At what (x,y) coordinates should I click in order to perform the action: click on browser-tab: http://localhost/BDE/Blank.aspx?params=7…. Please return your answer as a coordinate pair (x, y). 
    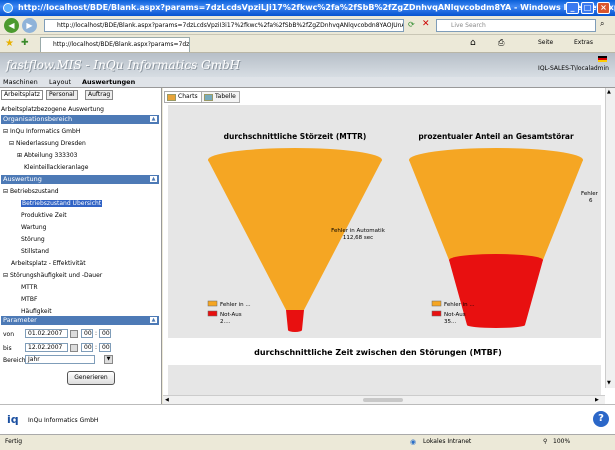
    Looking at the image, I should click on (115, 44).